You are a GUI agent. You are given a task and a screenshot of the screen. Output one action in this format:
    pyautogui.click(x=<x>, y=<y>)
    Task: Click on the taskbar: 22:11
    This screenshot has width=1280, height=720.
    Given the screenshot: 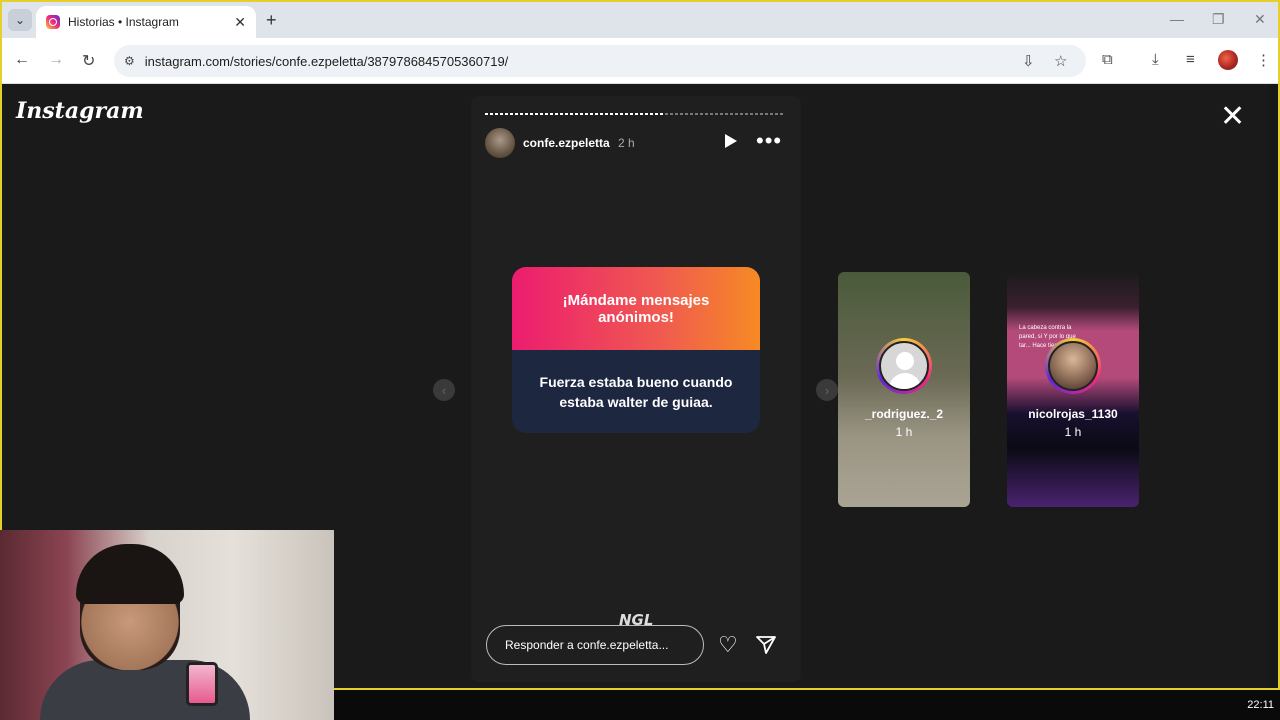 What is the action you would take?
    pyautogui.click(x=807, y=704)
    